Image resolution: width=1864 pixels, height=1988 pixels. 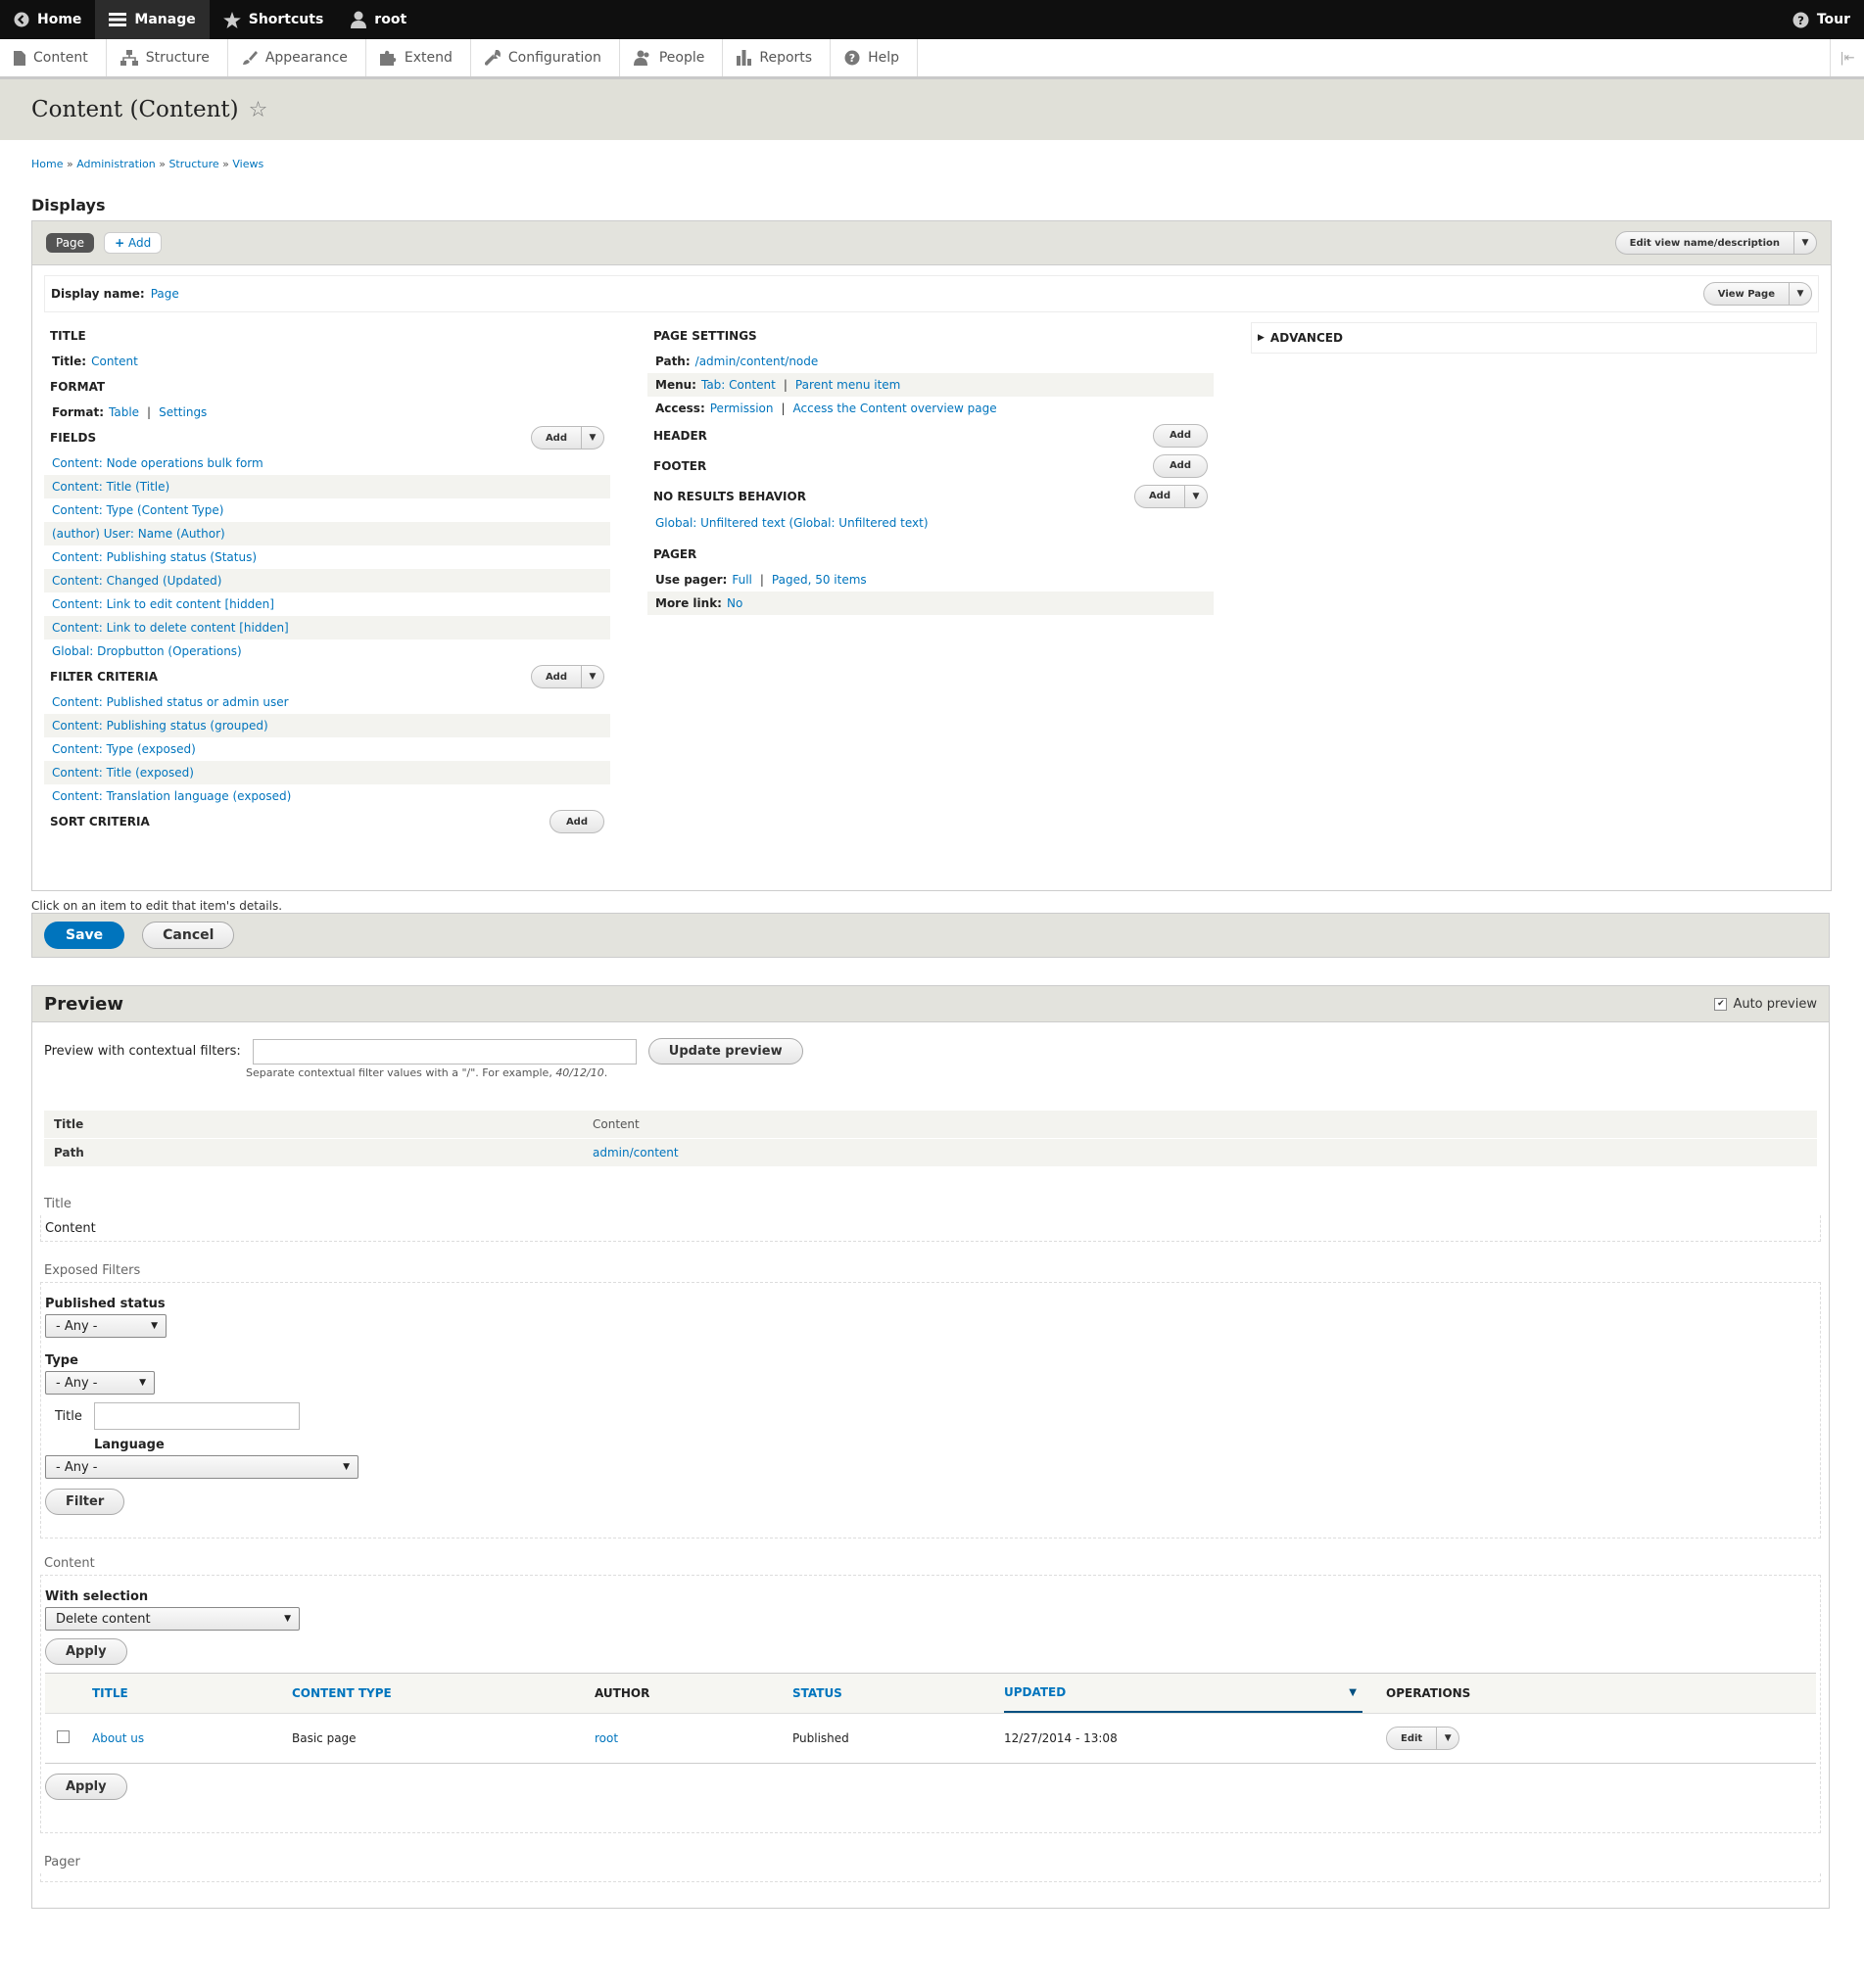 What do you see at coordinates (155, 557) in the screenshot?
I see `field-link: Content: Publishing status (Status)` at bounding box center [155, 557].